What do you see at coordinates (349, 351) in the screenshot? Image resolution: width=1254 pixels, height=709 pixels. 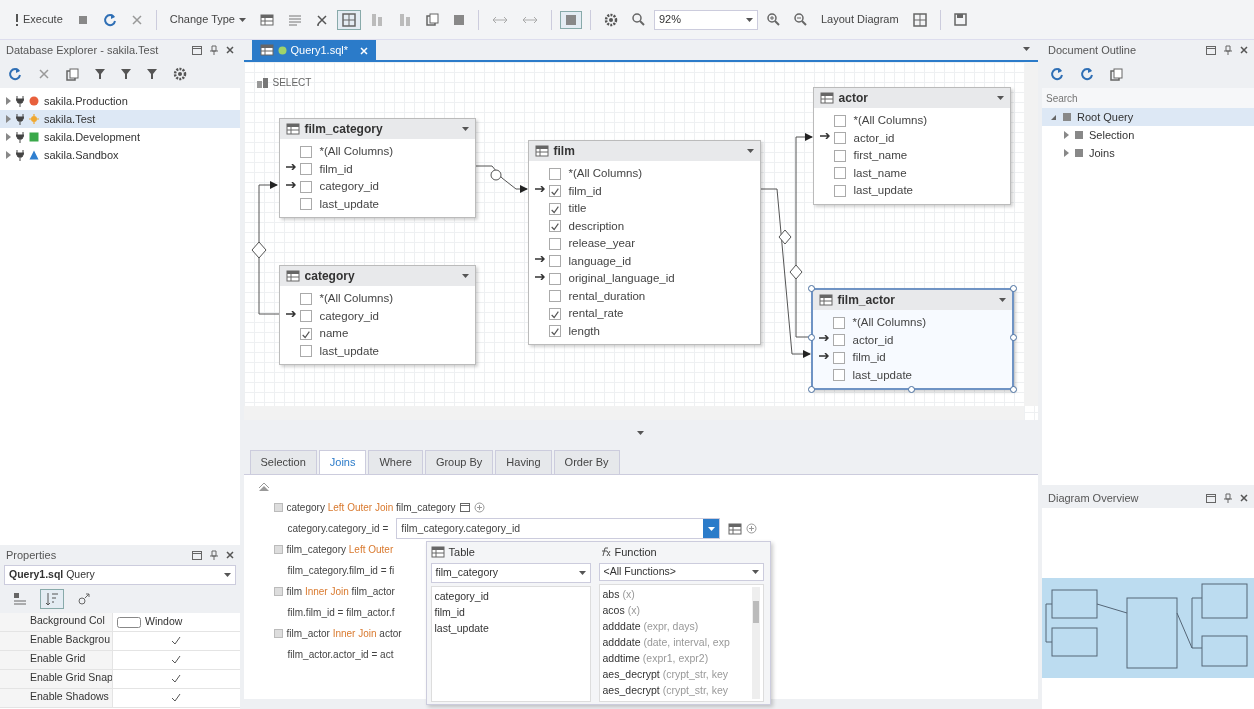 I see `column-name: last_update` at bounding box center [349, 351].